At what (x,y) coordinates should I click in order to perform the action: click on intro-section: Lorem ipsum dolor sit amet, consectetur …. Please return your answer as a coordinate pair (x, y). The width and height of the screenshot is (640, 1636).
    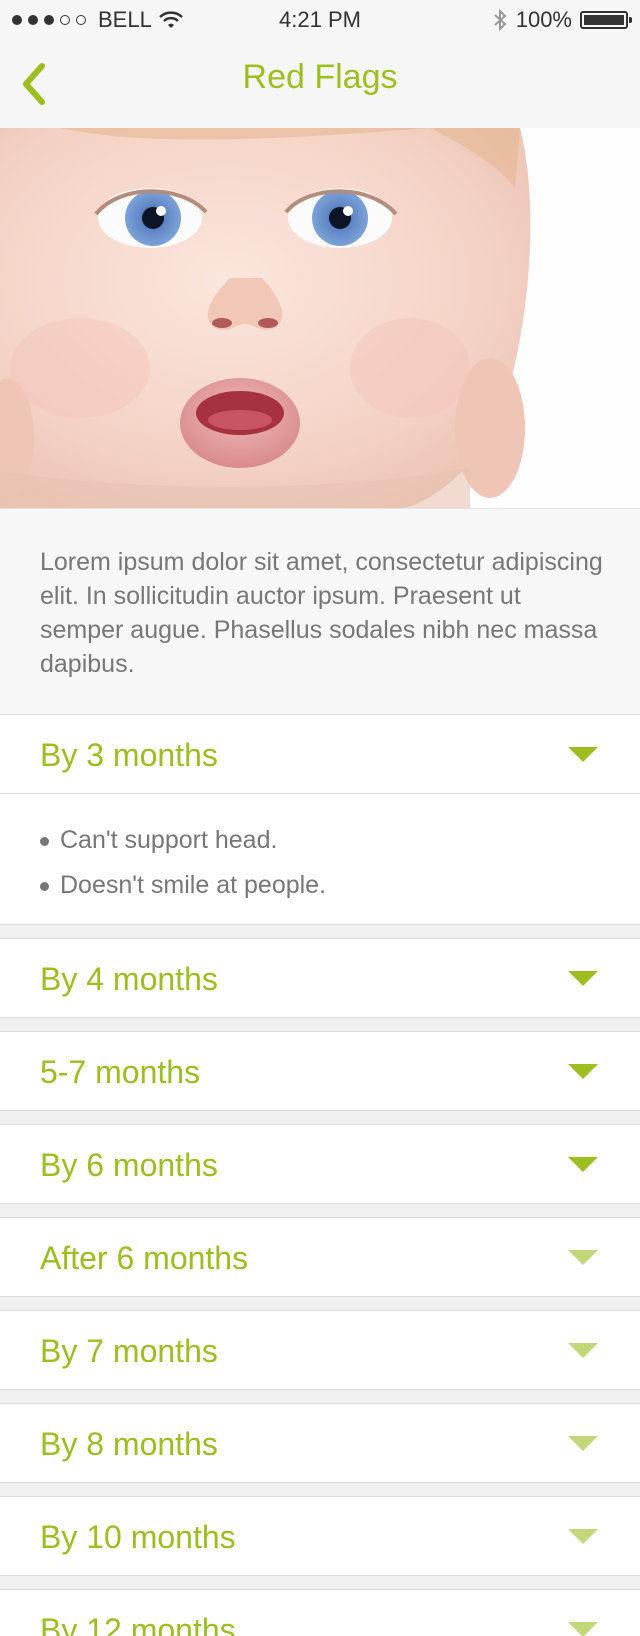
    Looking at the image, I should click on (320, 611).